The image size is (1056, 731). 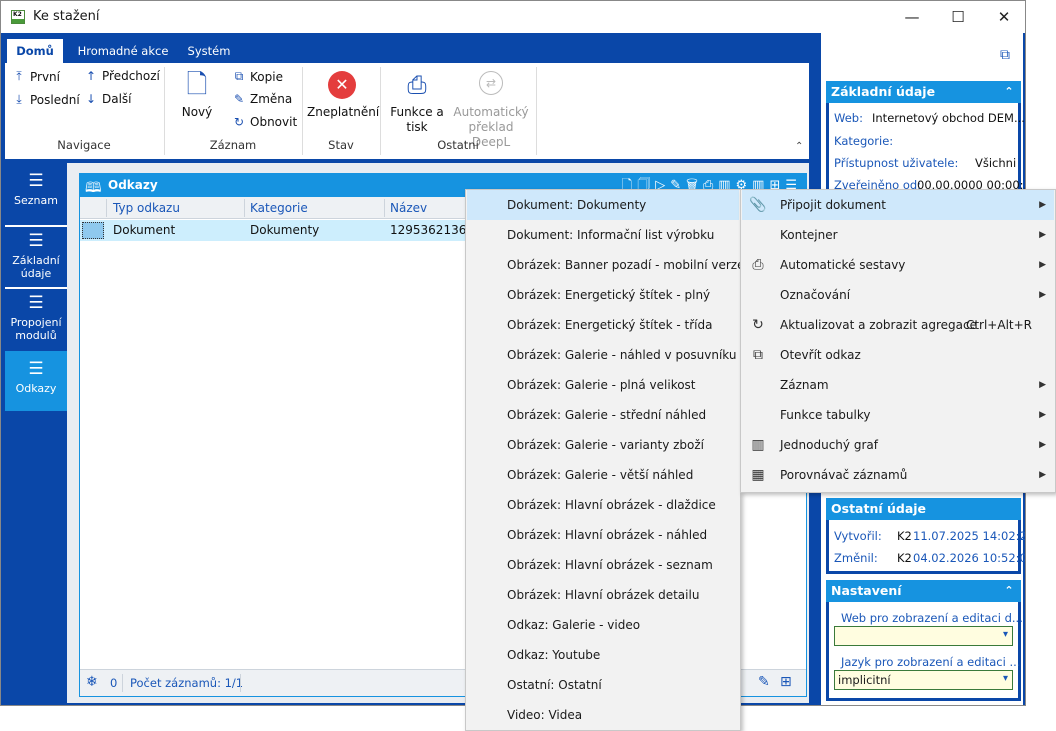 What do you see at coordinates (146, 208) in the screenshot?
I see `column-header-typ-odkazu: Typ odkazu` at bounding box center [146, 208].